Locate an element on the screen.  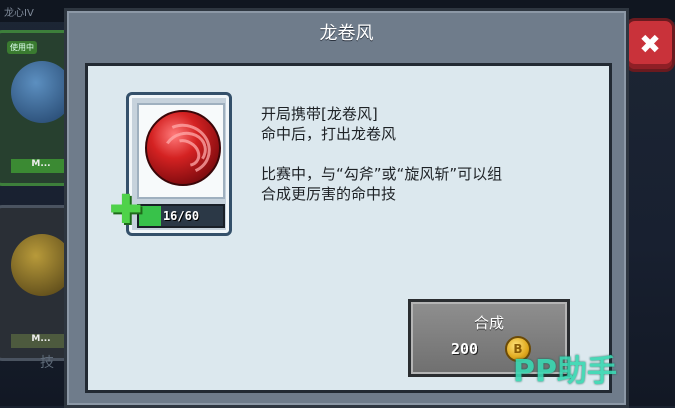
description-line: 命中后，打出龙卷风 is located at coordinates (329, 134).